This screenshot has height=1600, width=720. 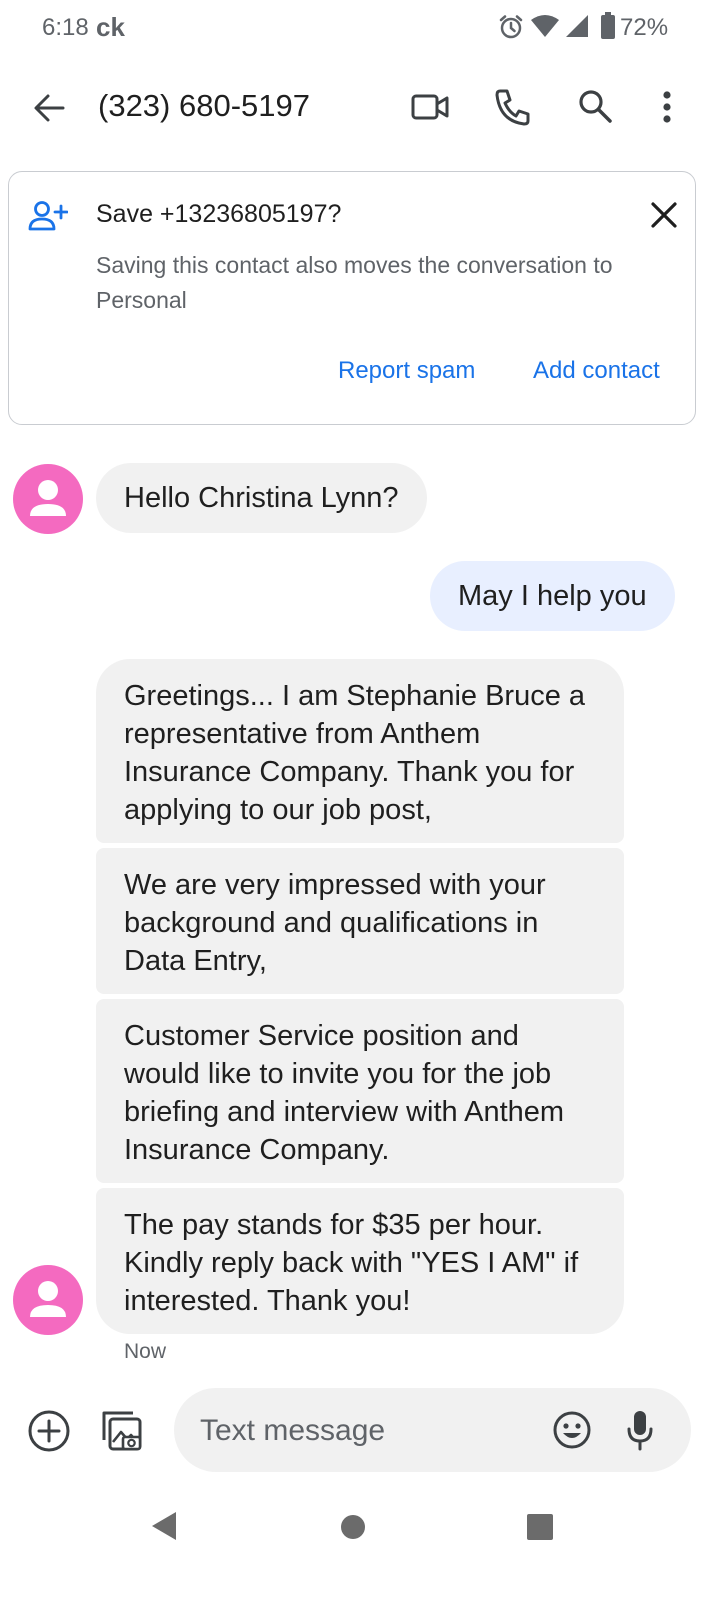 I want to click on battery-icon, so click(x=608, y=26).